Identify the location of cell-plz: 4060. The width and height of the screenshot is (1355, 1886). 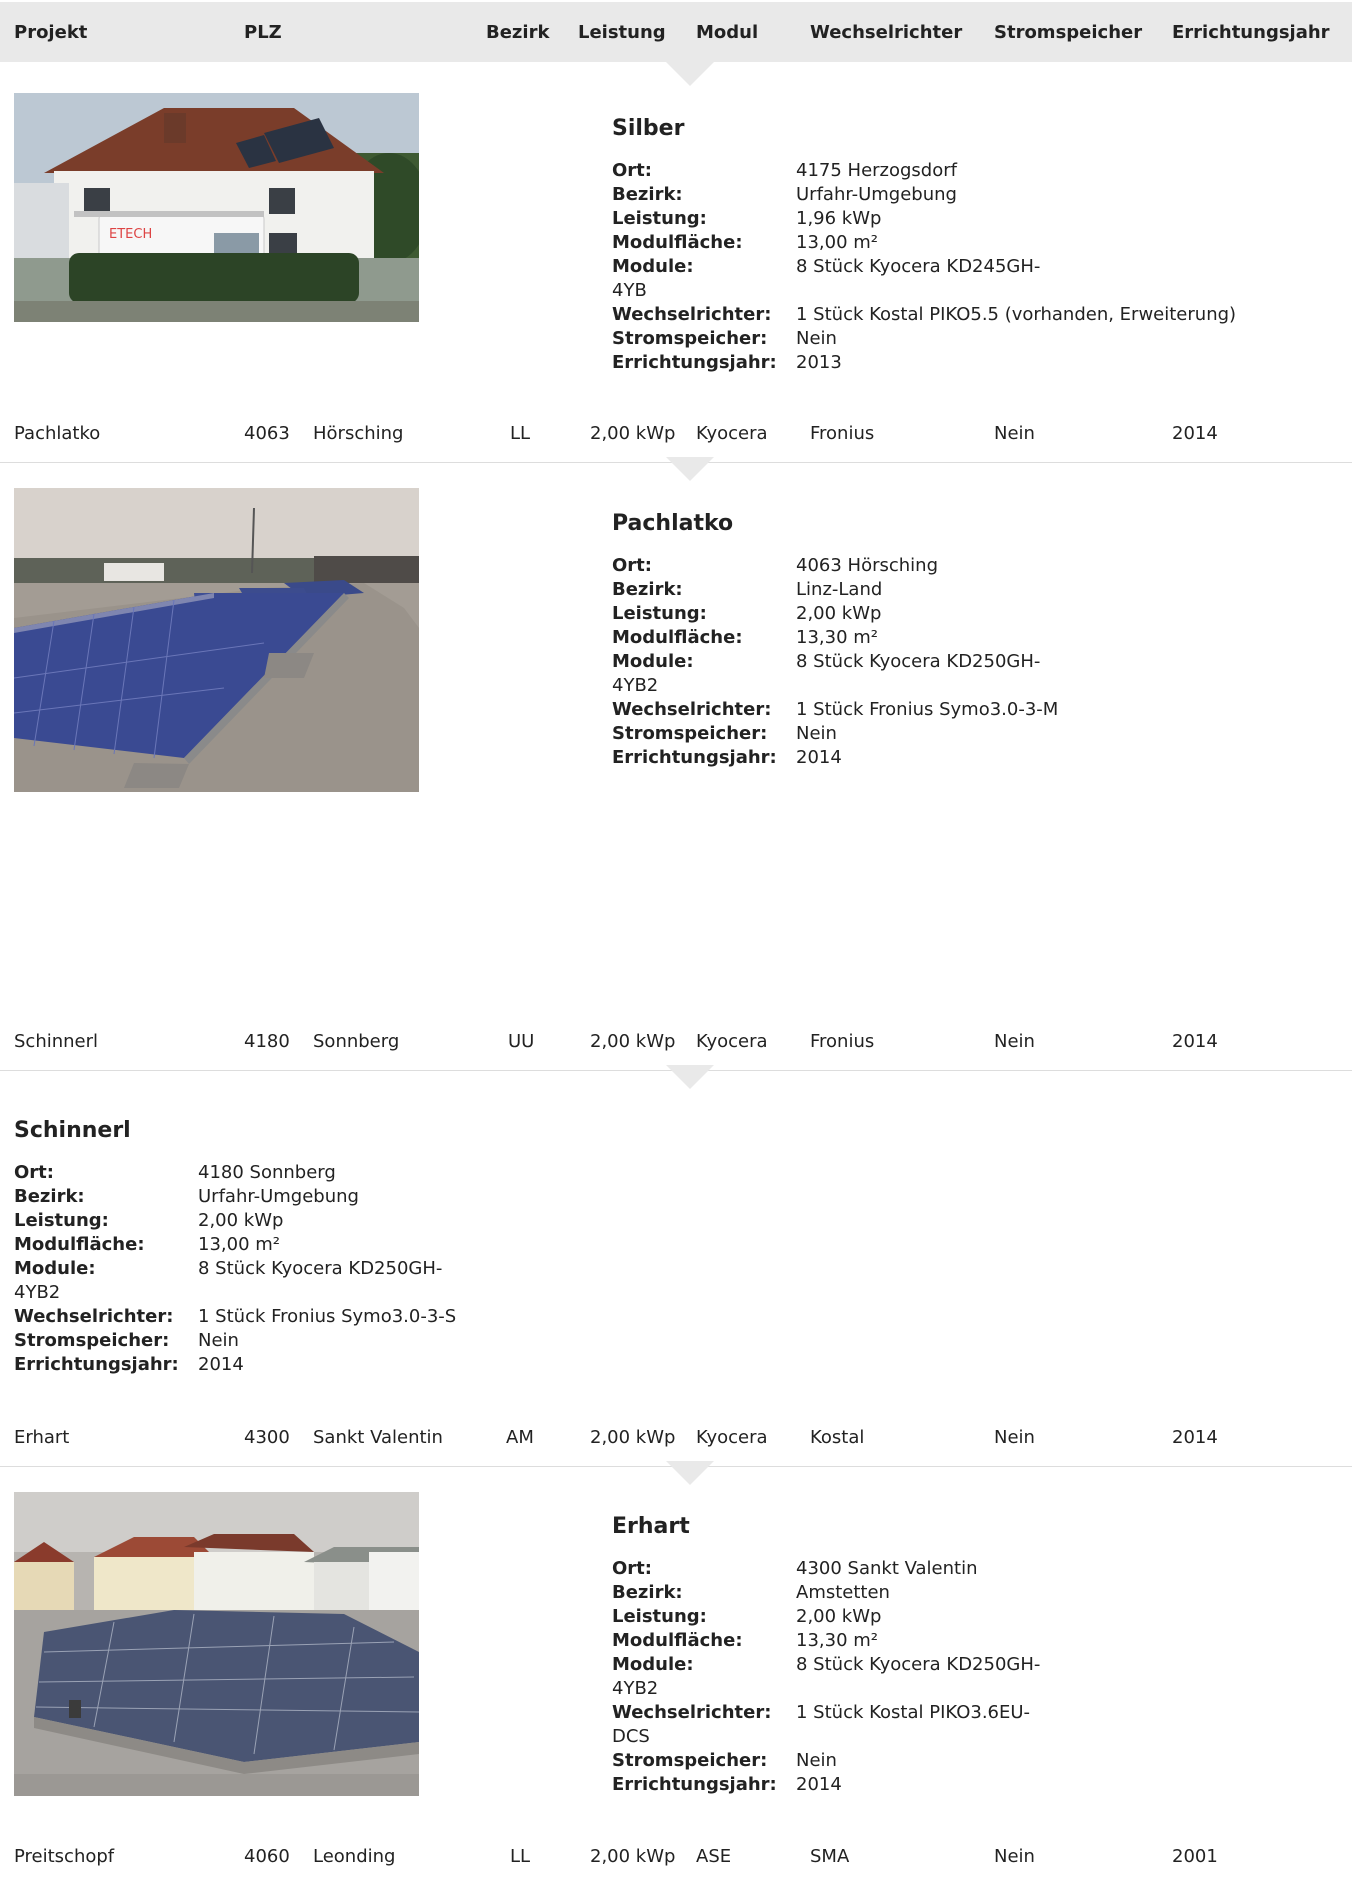
(267, 1856).